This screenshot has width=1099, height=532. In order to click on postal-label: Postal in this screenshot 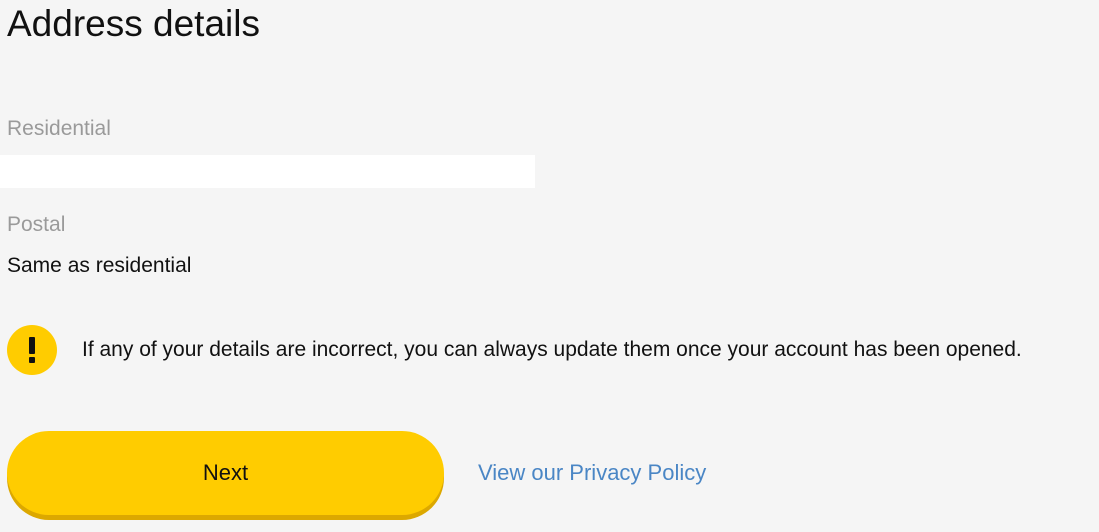, I will do `click(36, 224)`.